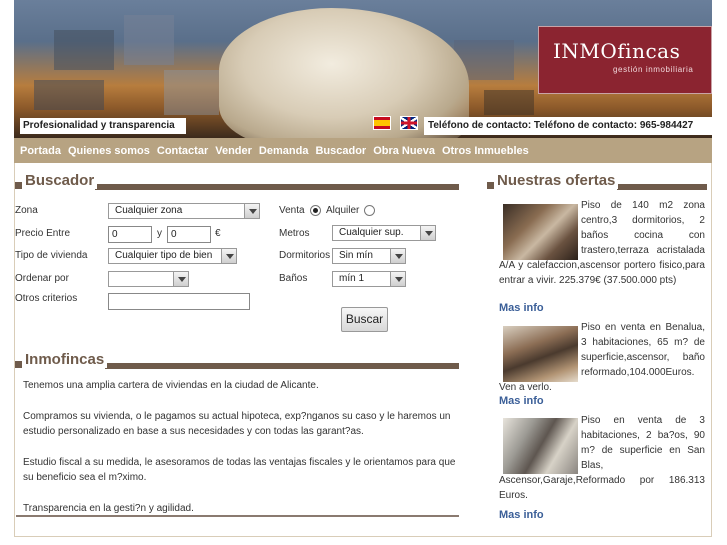  Describe the element at coordinates (130, 234) in the screenshot. I see `precio-min-input: 0` at that location.